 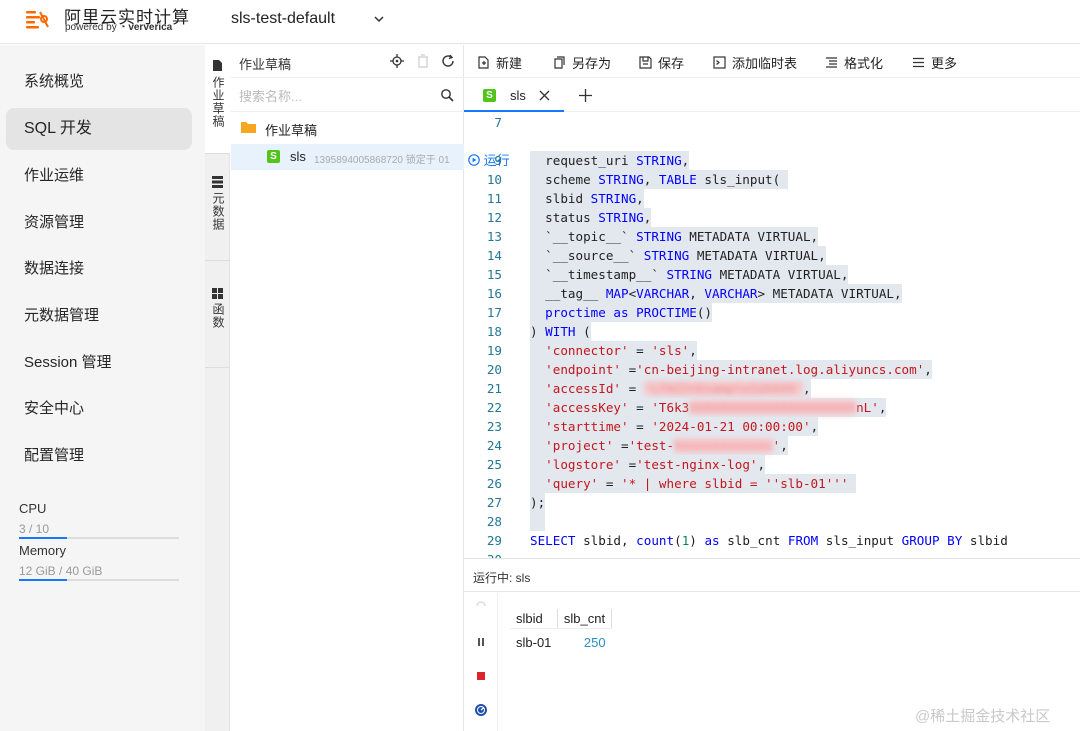 I want to click on code-text: 'starttime' = '2024-01-21 00:00:00',, so click(x=674, y=426).